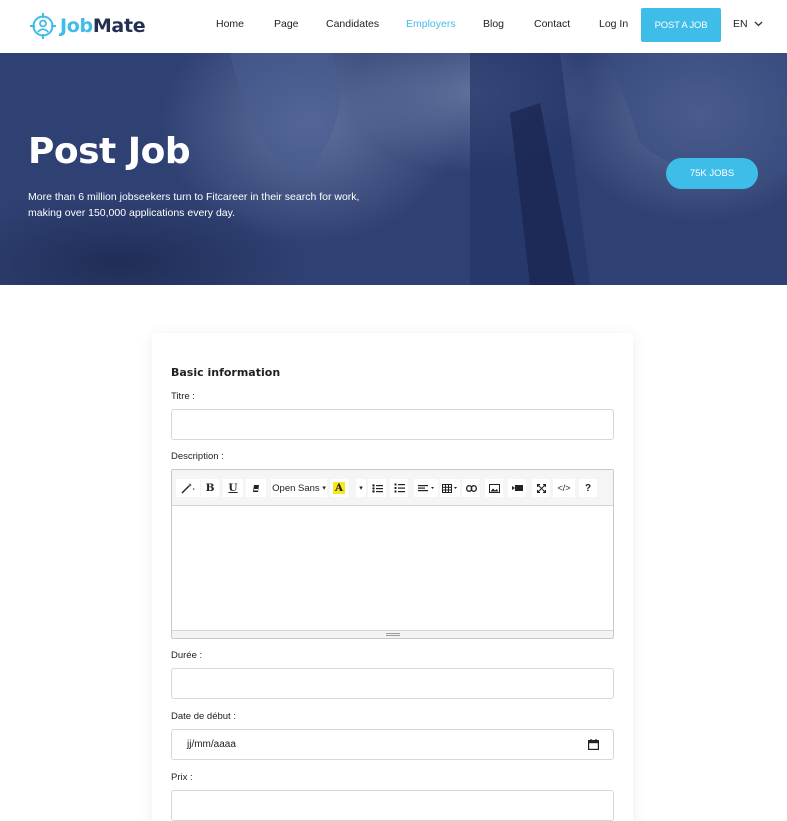  Describe the element at coordinates (197, 456) in the screenshot. I see `description-label: Description :` at that location.